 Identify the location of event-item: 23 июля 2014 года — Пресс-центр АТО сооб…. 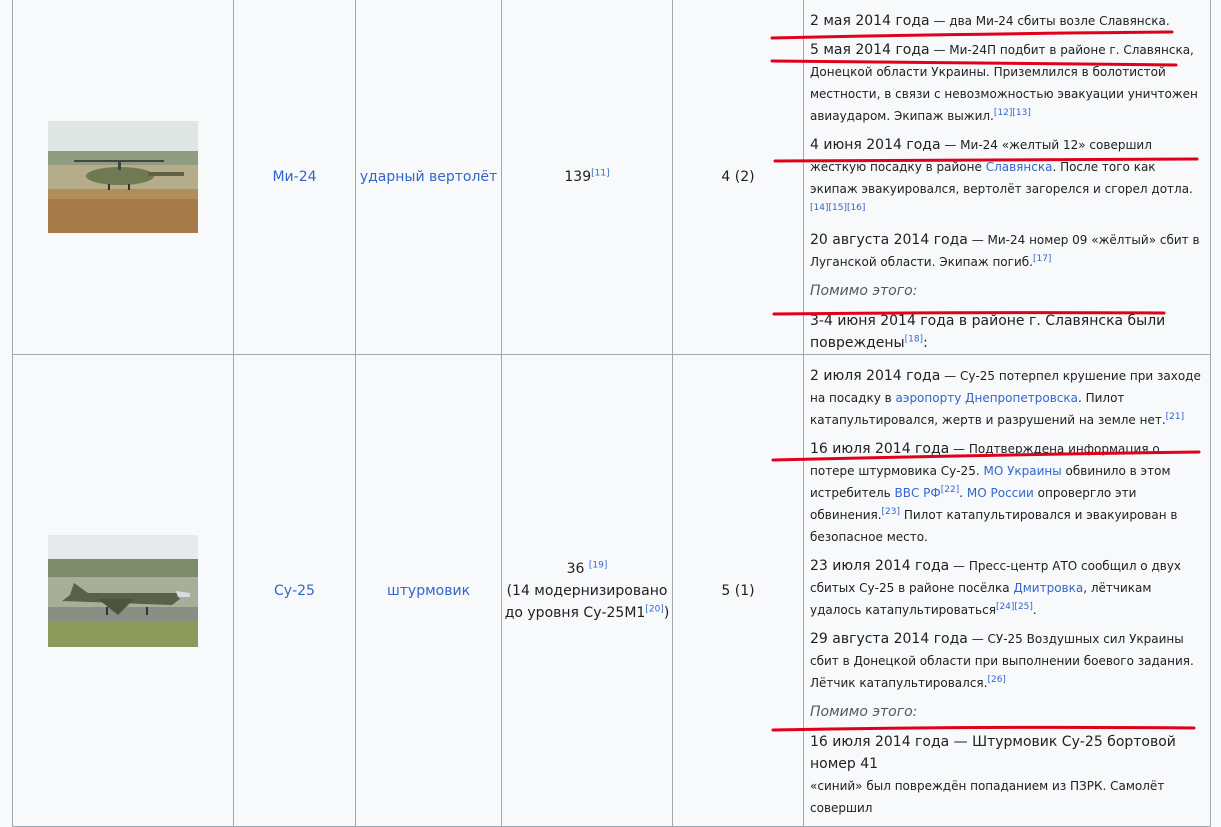
(1007, 588).